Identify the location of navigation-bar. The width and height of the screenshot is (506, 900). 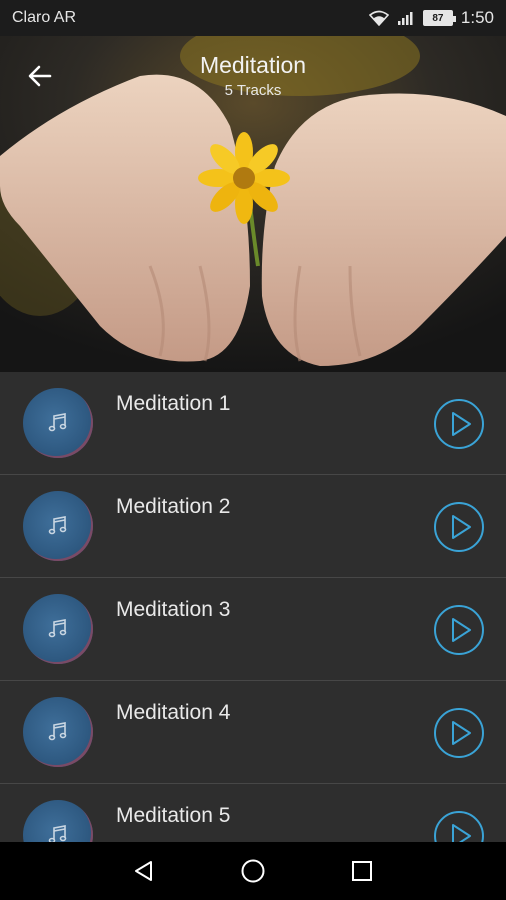
(253, 871).